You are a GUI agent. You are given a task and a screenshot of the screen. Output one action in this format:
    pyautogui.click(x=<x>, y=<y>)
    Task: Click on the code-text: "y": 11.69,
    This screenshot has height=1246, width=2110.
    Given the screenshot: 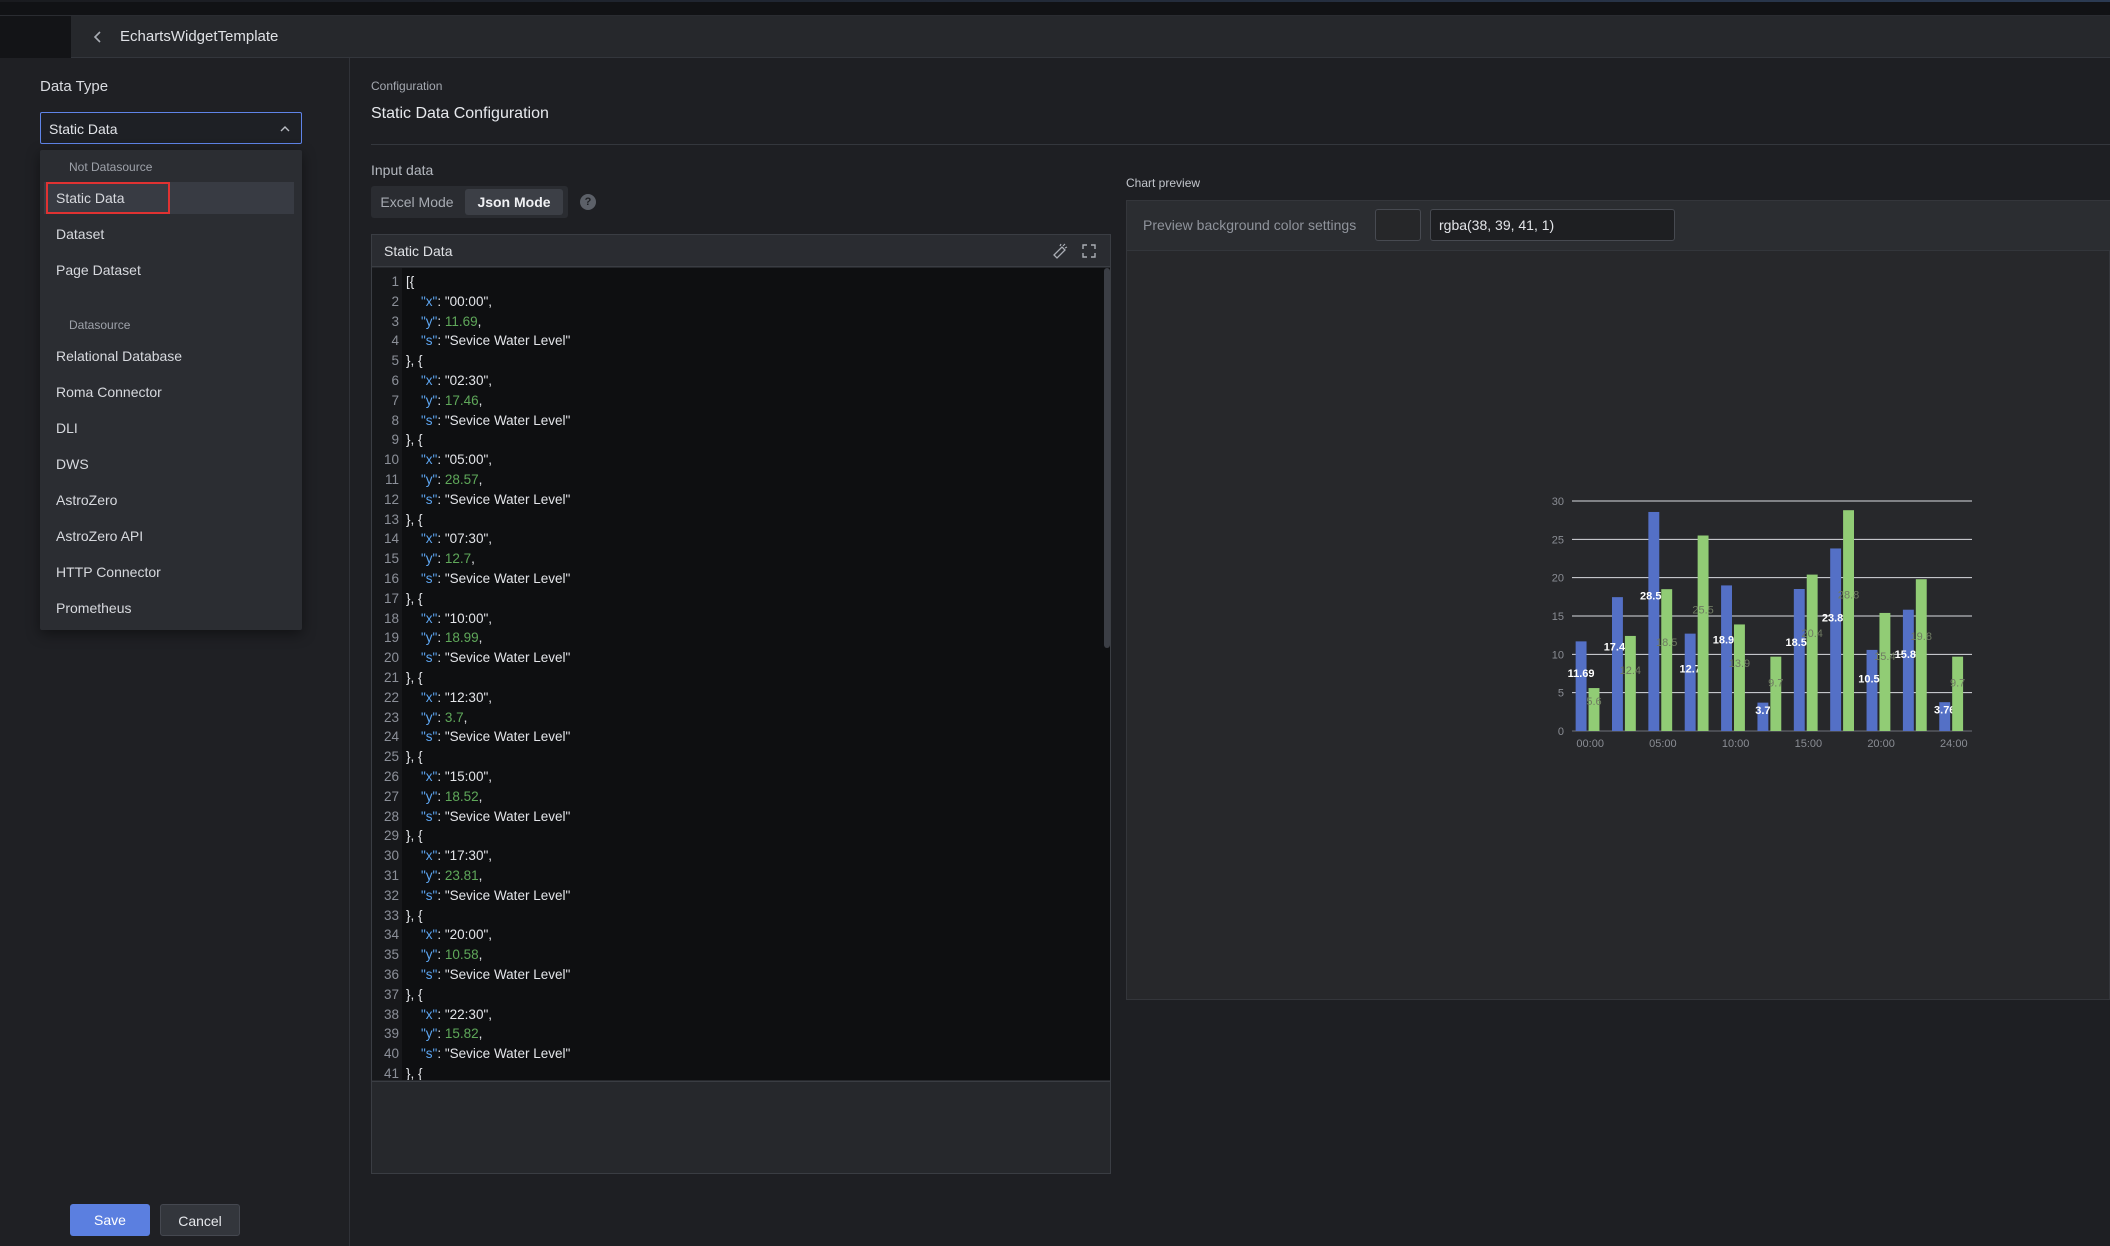 What is the action you would take?
    pyautogui.click(x=451, y=321)
    